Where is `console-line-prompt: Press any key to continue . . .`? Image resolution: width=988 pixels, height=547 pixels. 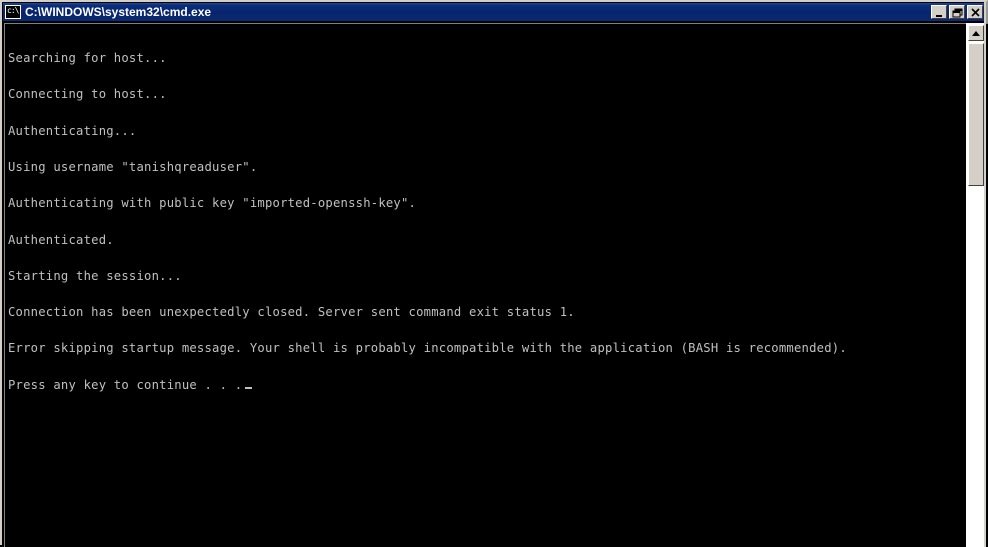 console-line-prompt: Press any key to continue . . . is located at coordinates (484, 385).